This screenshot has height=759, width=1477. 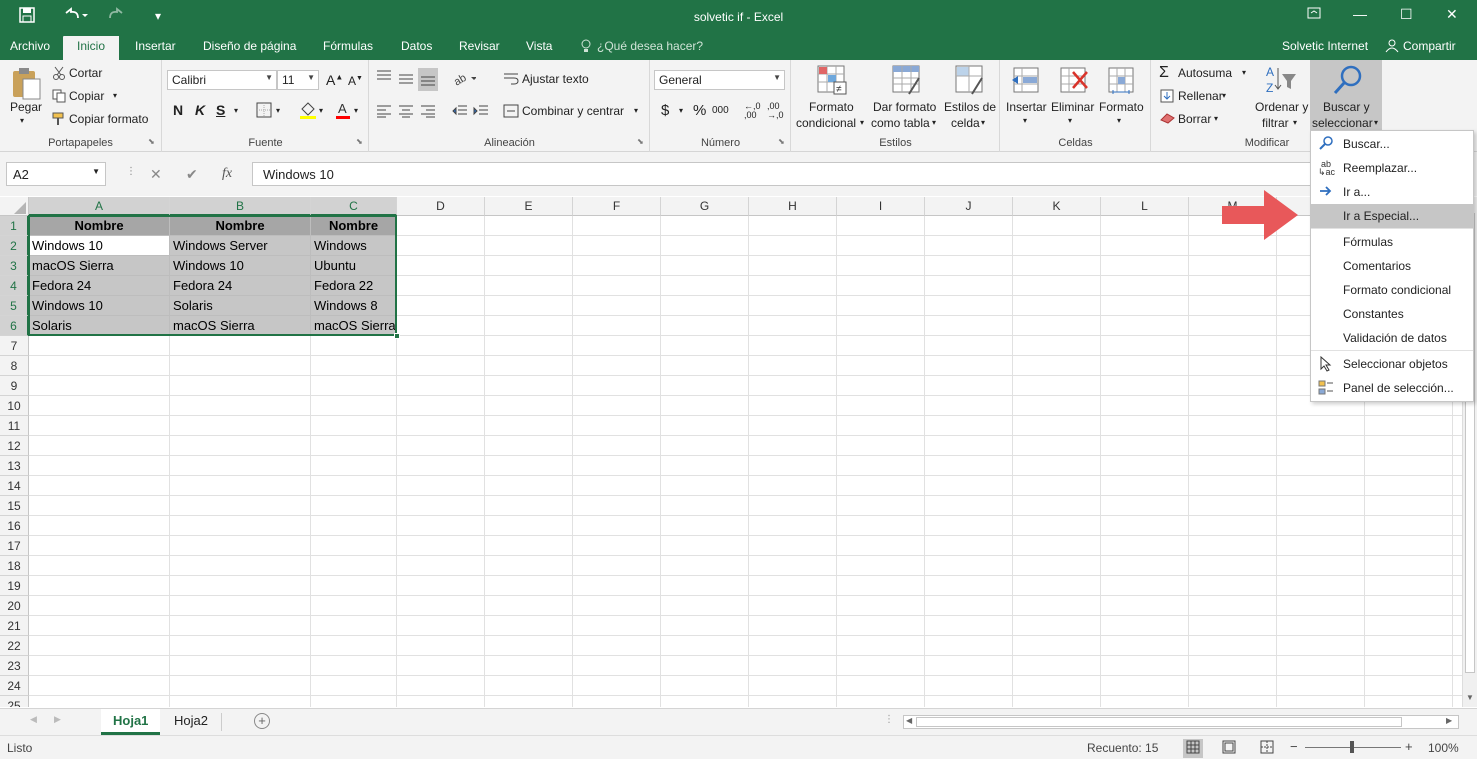 I want to click on table-cell: Windows, so click(x=354, y=246).